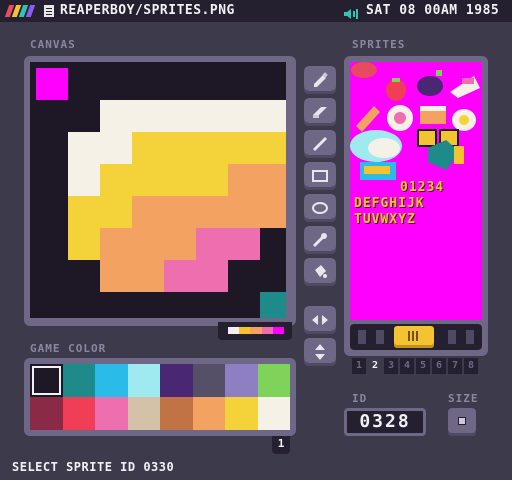 The image size is (512, 480). I want to click on sprite-letters-row: 01234, so click(422, 187).